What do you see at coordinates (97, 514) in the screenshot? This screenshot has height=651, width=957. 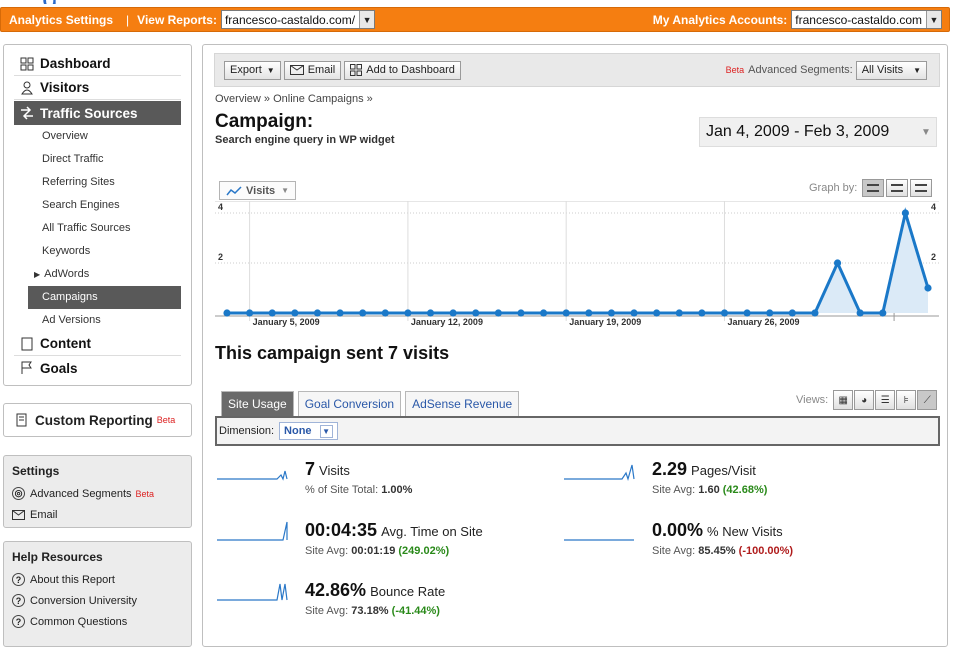 I see `email-link: Email` at bounding box center [97, 514].